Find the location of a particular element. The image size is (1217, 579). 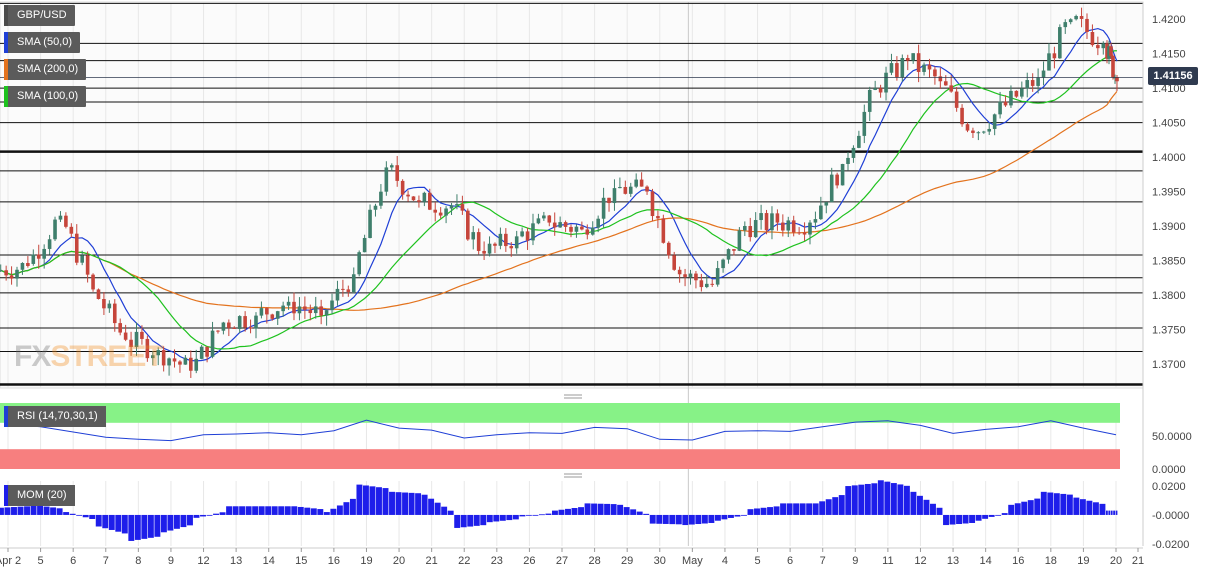

x-axis-label: May is located at coordinates (692, 561).